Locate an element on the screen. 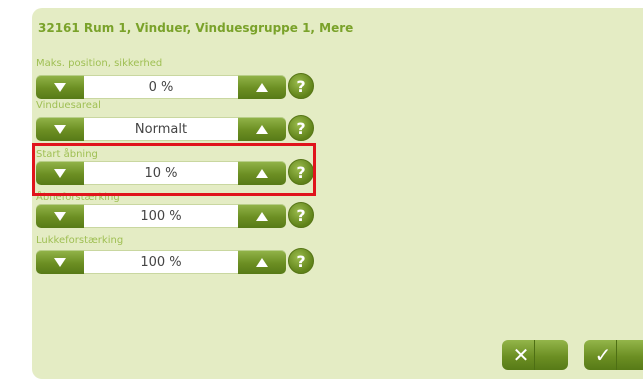 The width and height of the screenshot is (643, 379). label-max-position: Maks. position, sikkerhed is located at coordinates (99, 63).